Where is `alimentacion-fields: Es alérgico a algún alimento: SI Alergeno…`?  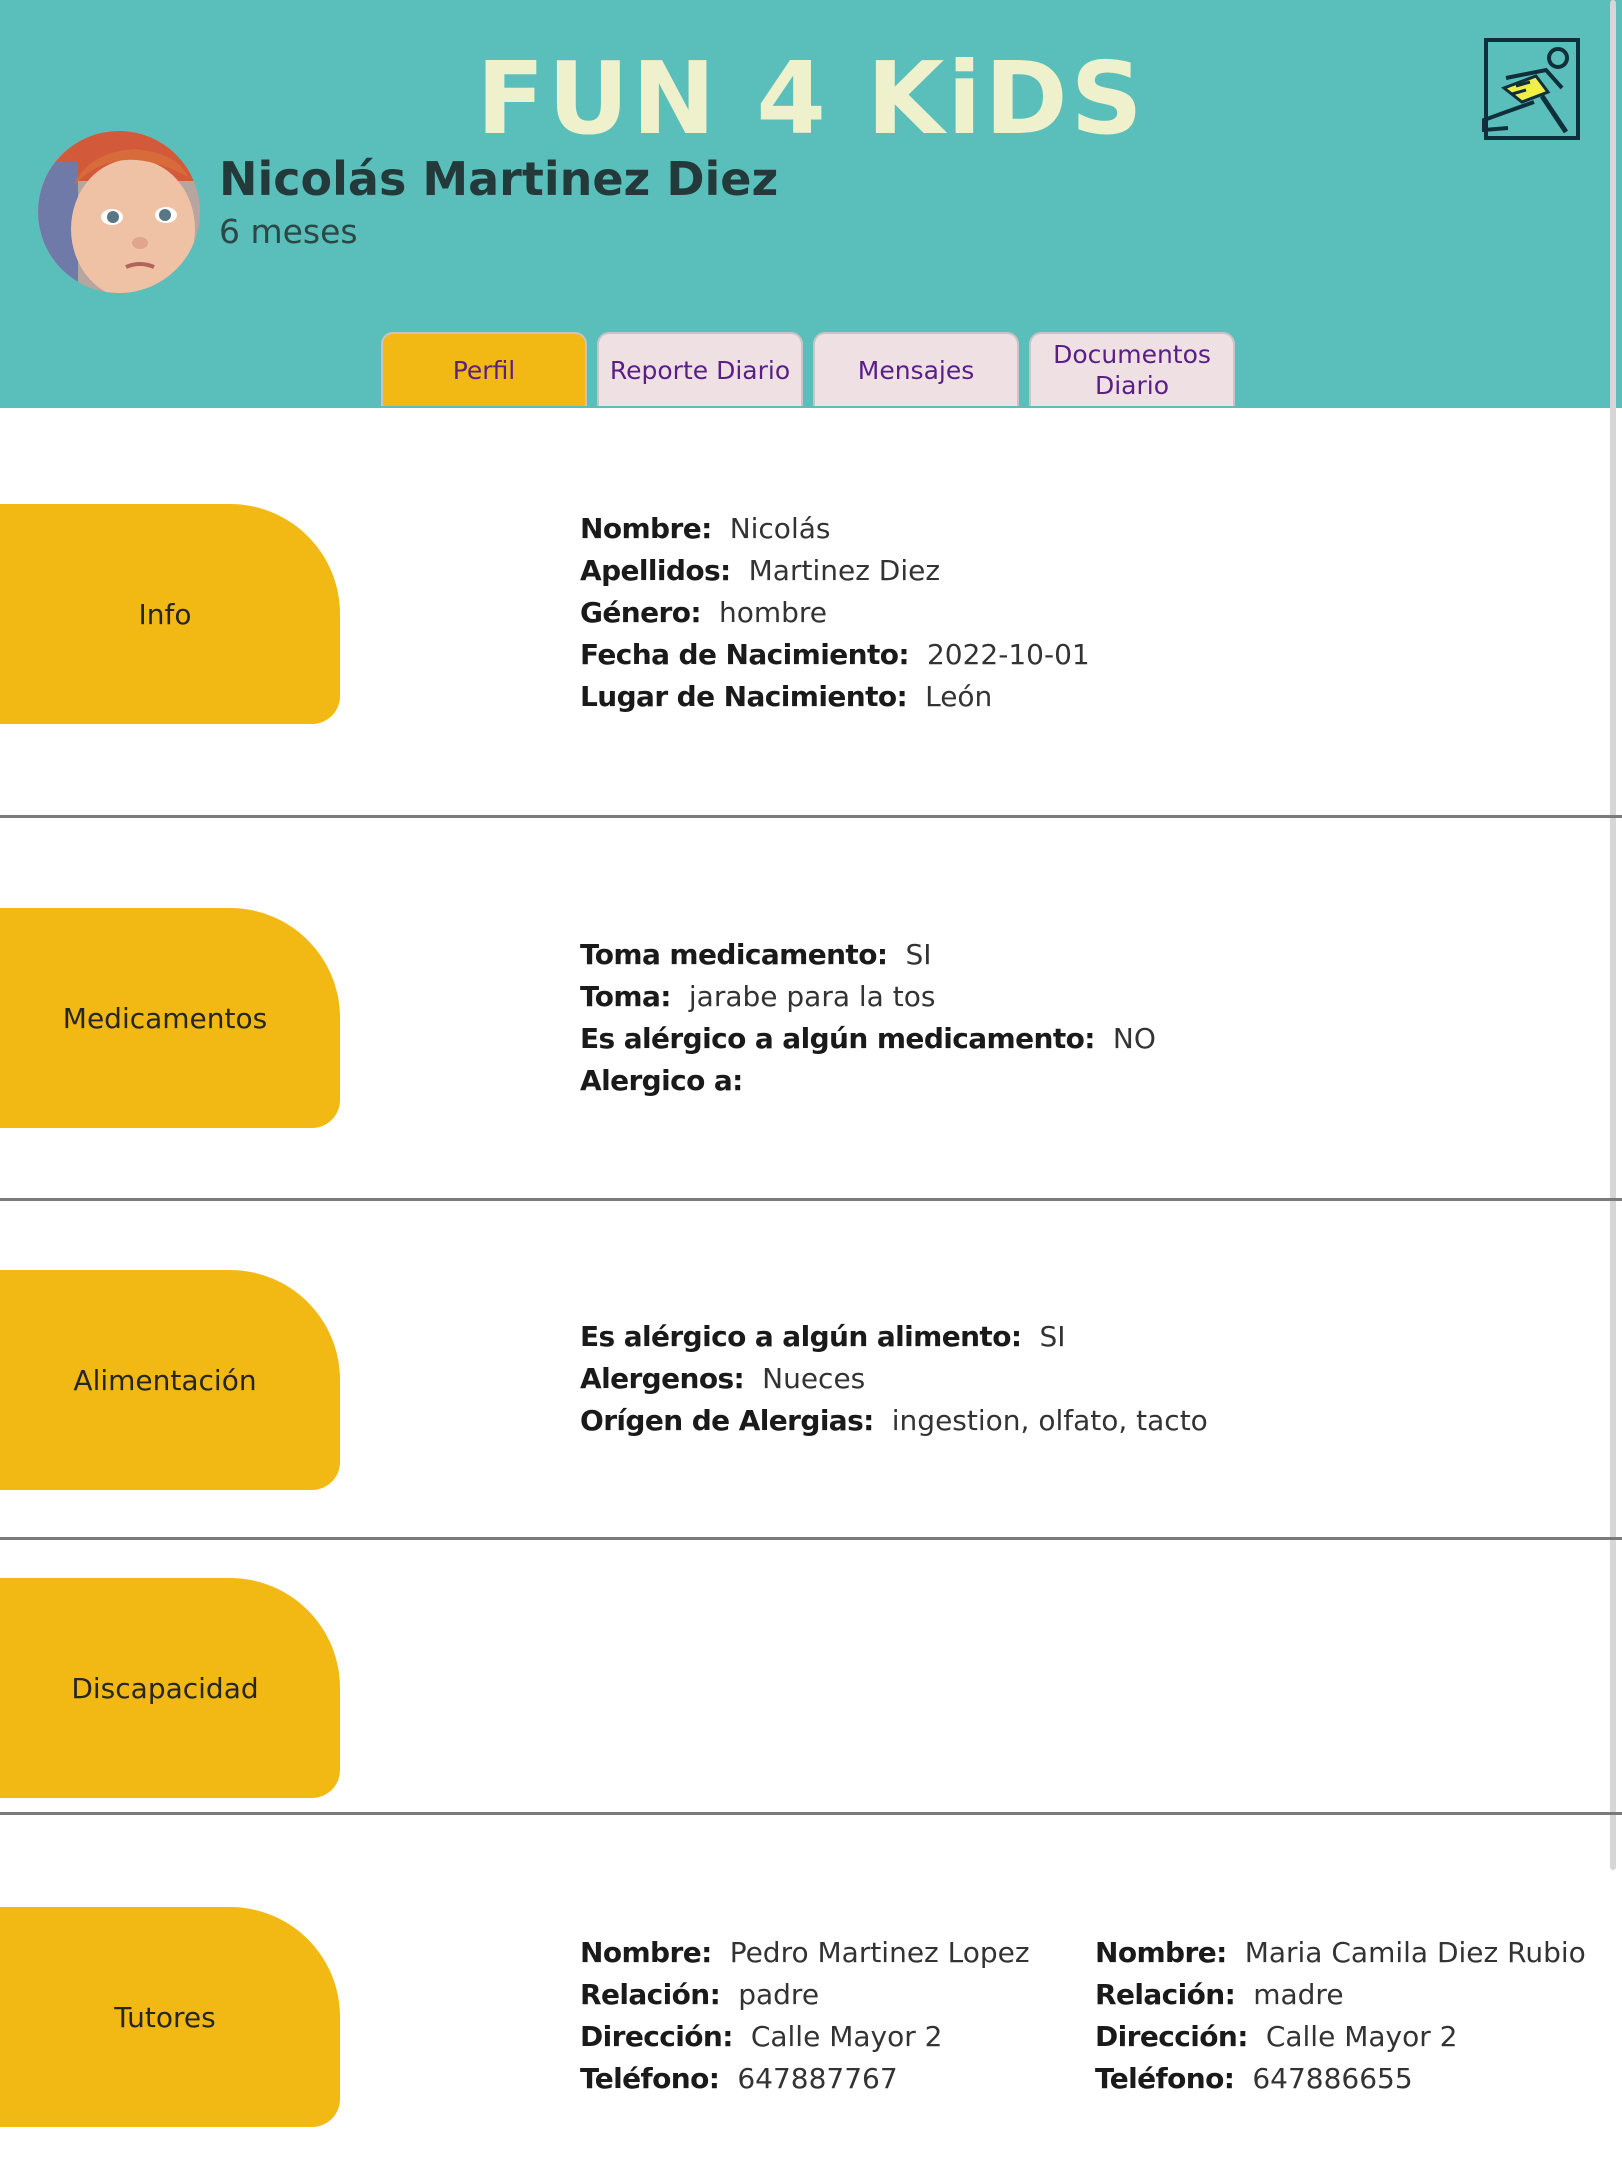 alimentacion-fields: Es alérgico a algún alimento: SI Alergeno… is located at coordinates (894, 1379).